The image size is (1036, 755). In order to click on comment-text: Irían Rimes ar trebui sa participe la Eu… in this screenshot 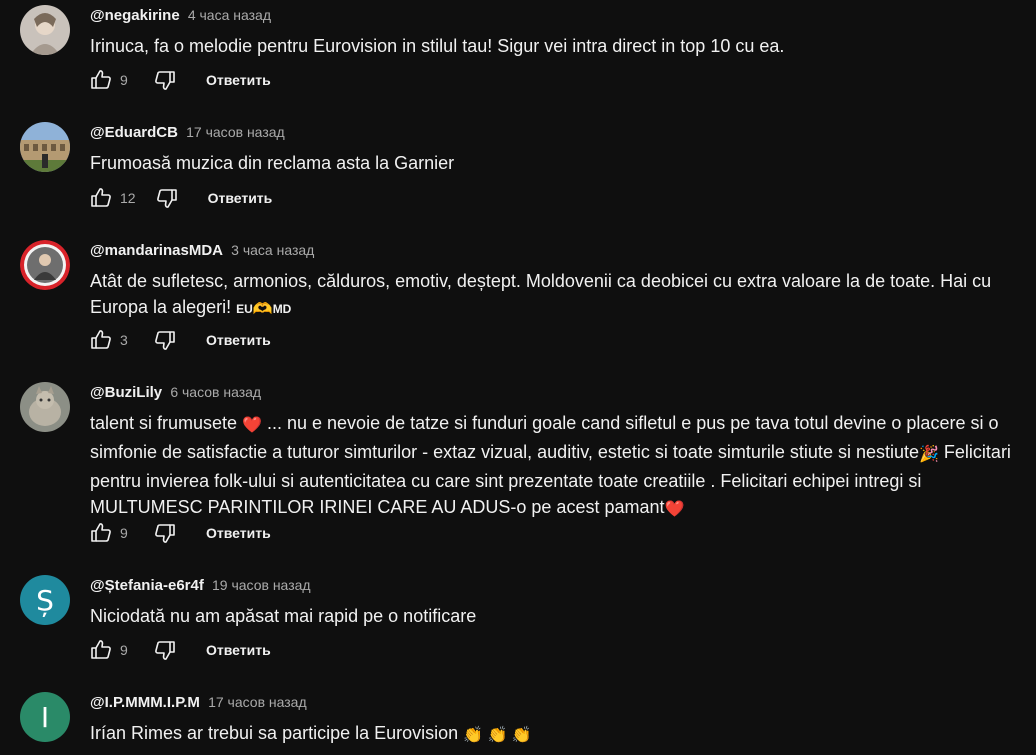, I will do `click(557, 734)`.